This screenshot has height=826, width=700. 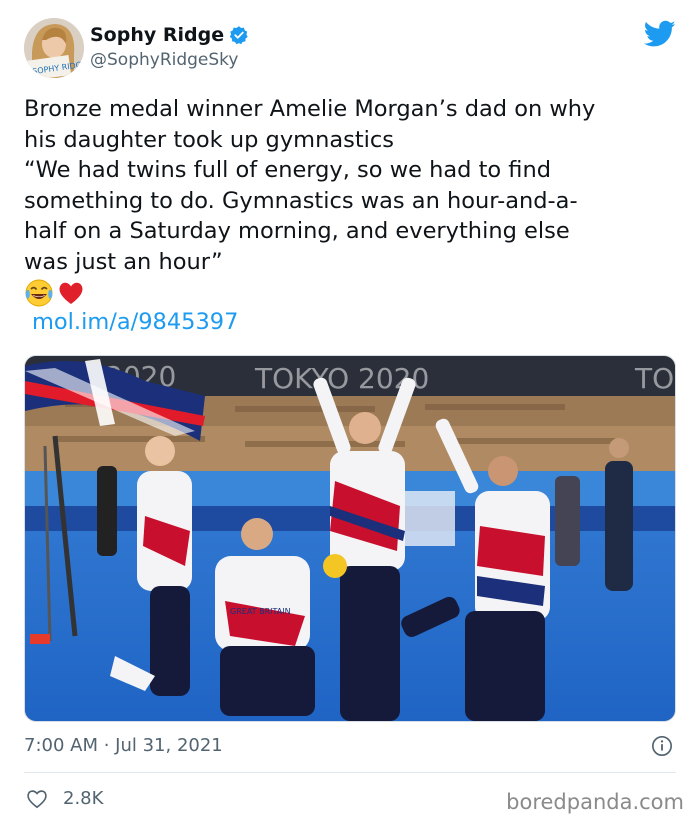 What do you see at coordinates (83, 798) in the screenshot?
I see `like-count: 2.8K` at bounding box center [83, 798].